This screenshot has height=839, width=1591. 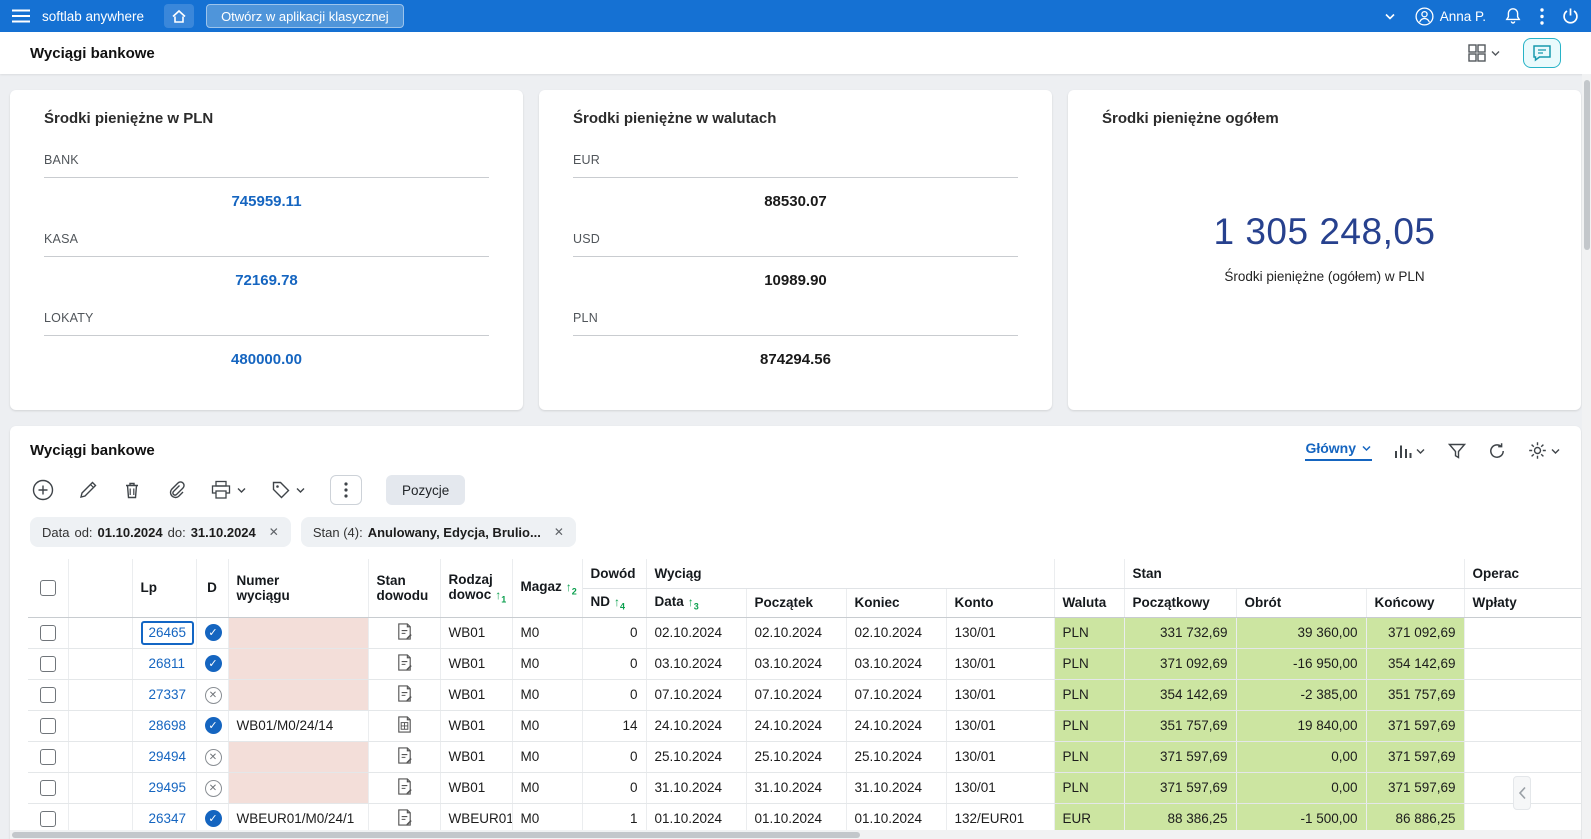 What do you see at coordinates (1570, 16) in the screenshot?
I see `power-icon` at bounding box center [1570, 16].